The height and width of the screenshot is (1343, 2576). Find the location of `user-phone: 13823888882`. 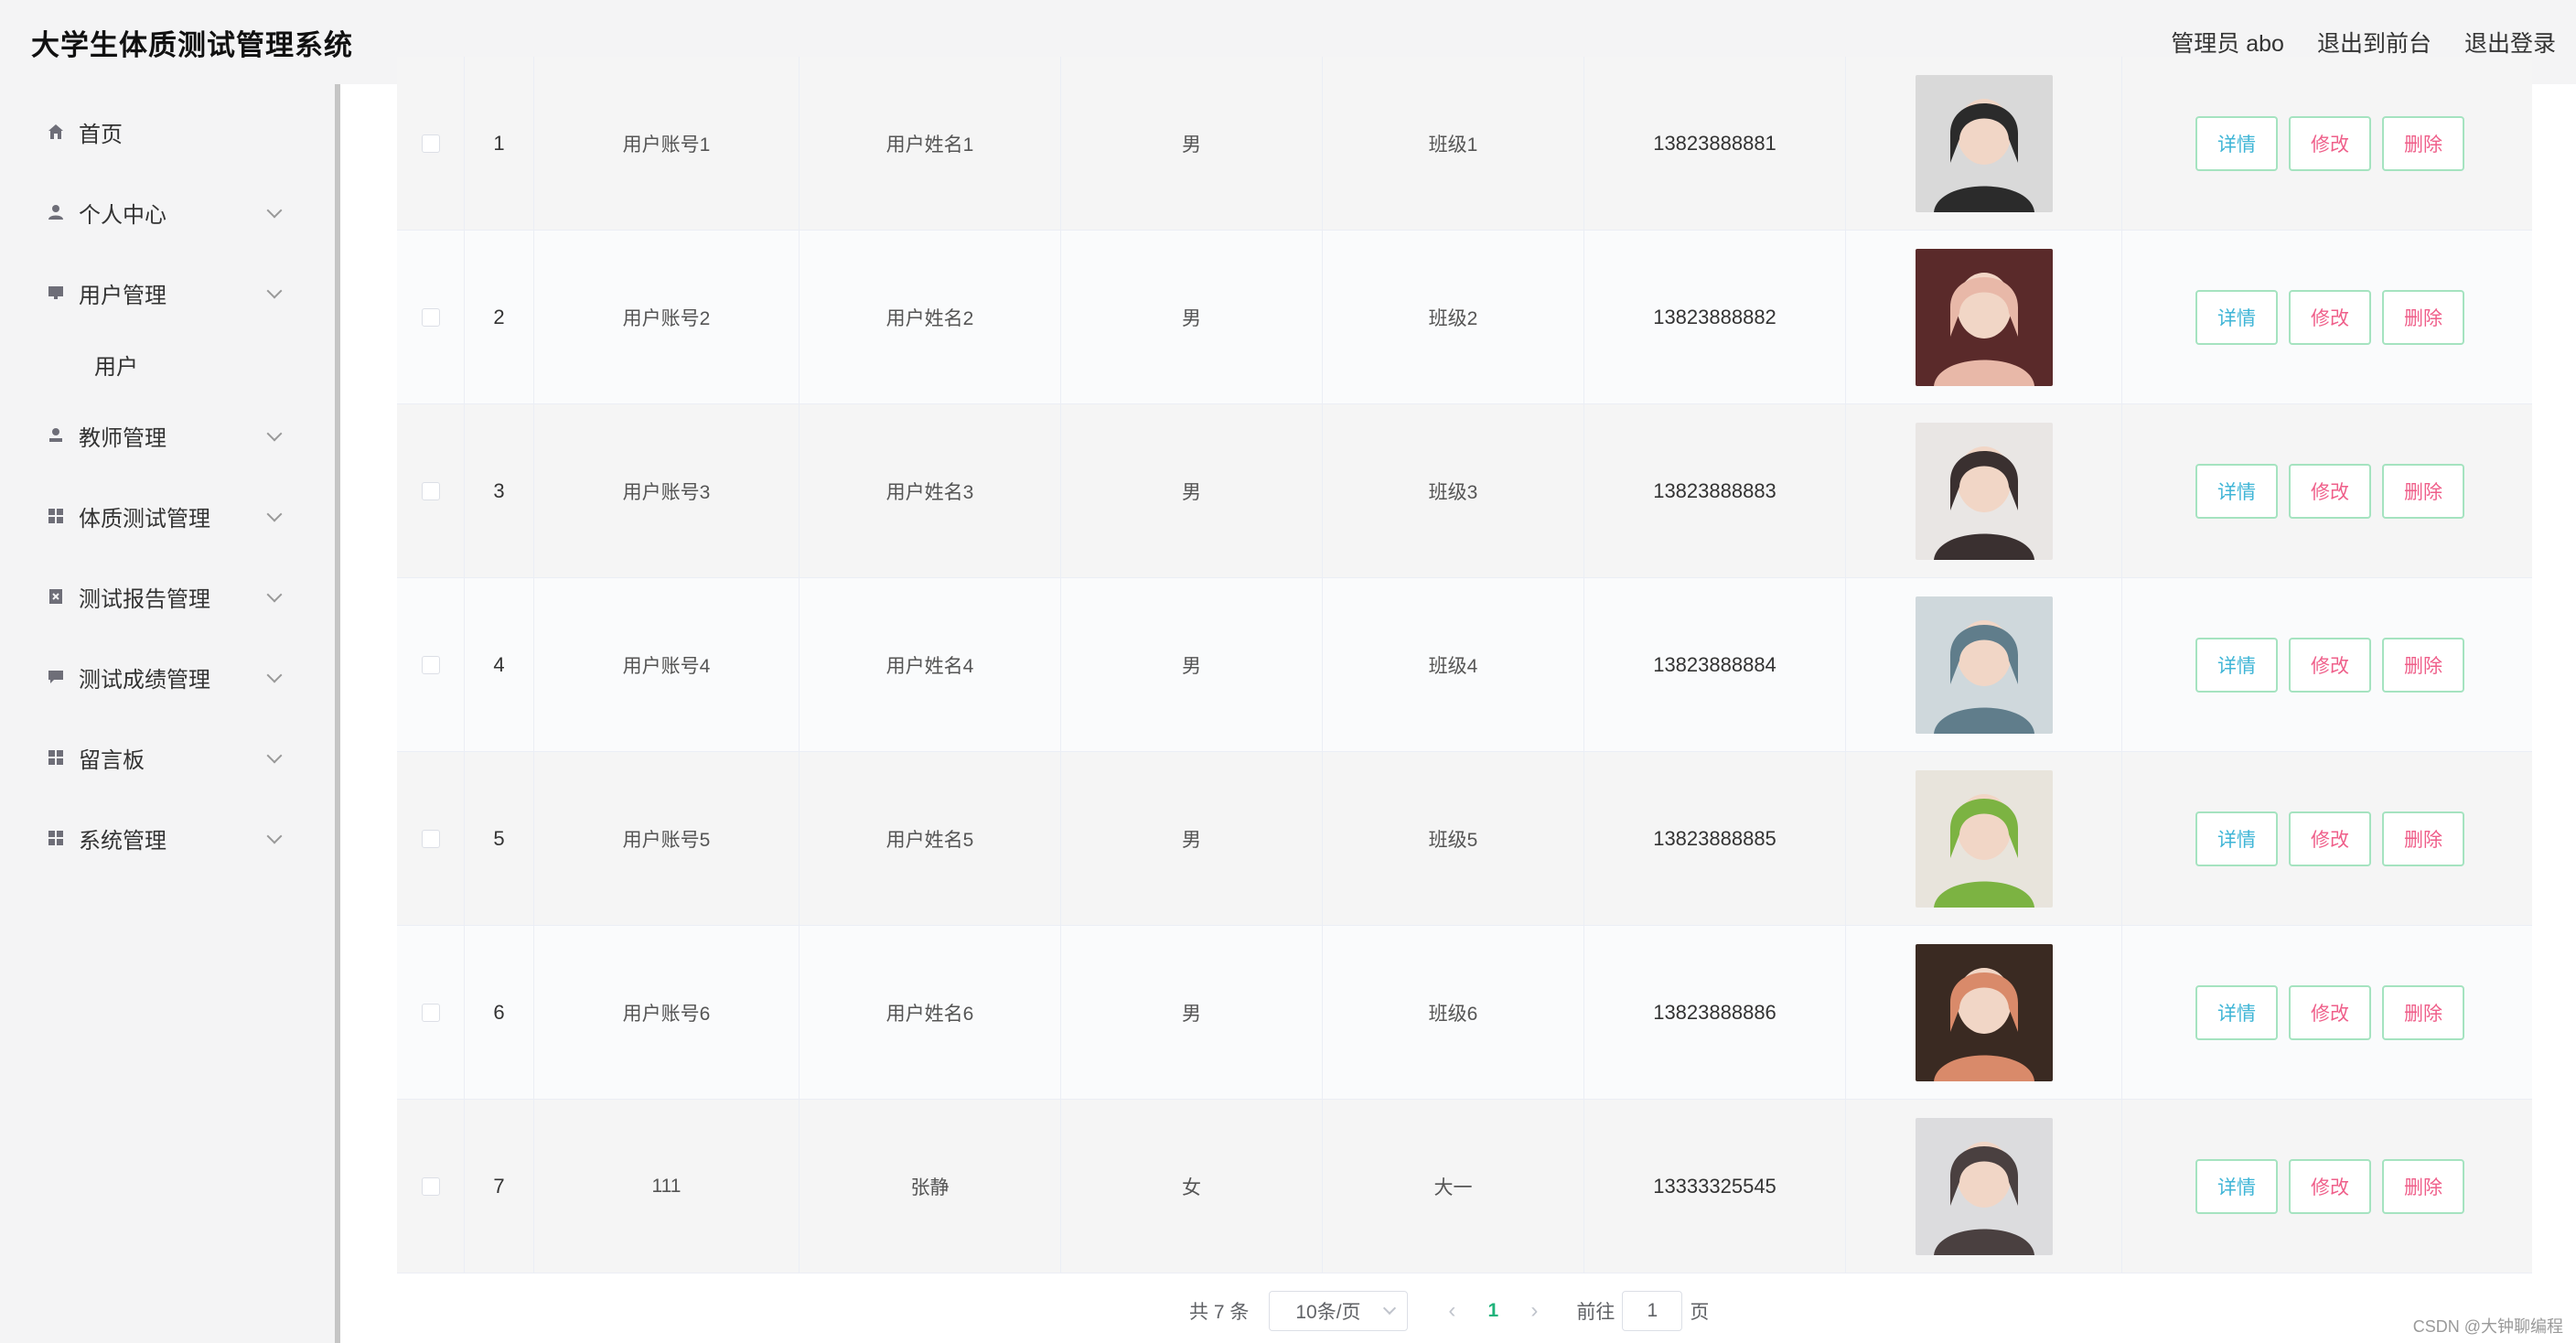

user-phone: 13823888882 is located at coordinates (1715, 317).